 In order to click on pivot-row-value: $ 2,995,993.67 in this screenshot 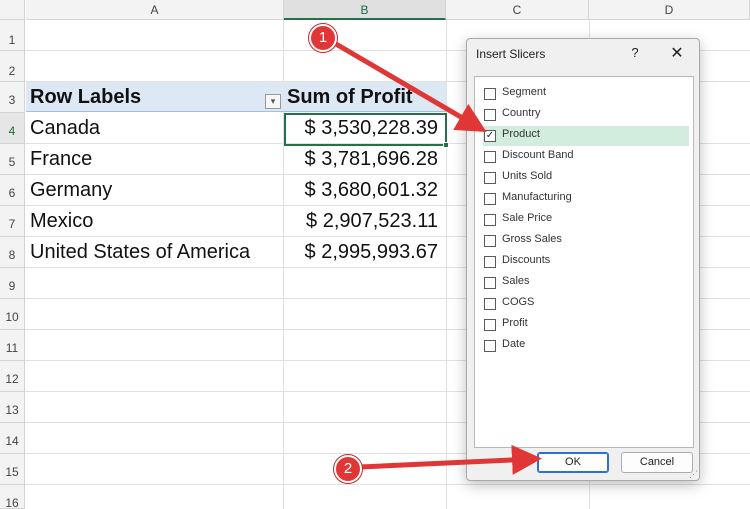, I will do `click(361, 252)`.